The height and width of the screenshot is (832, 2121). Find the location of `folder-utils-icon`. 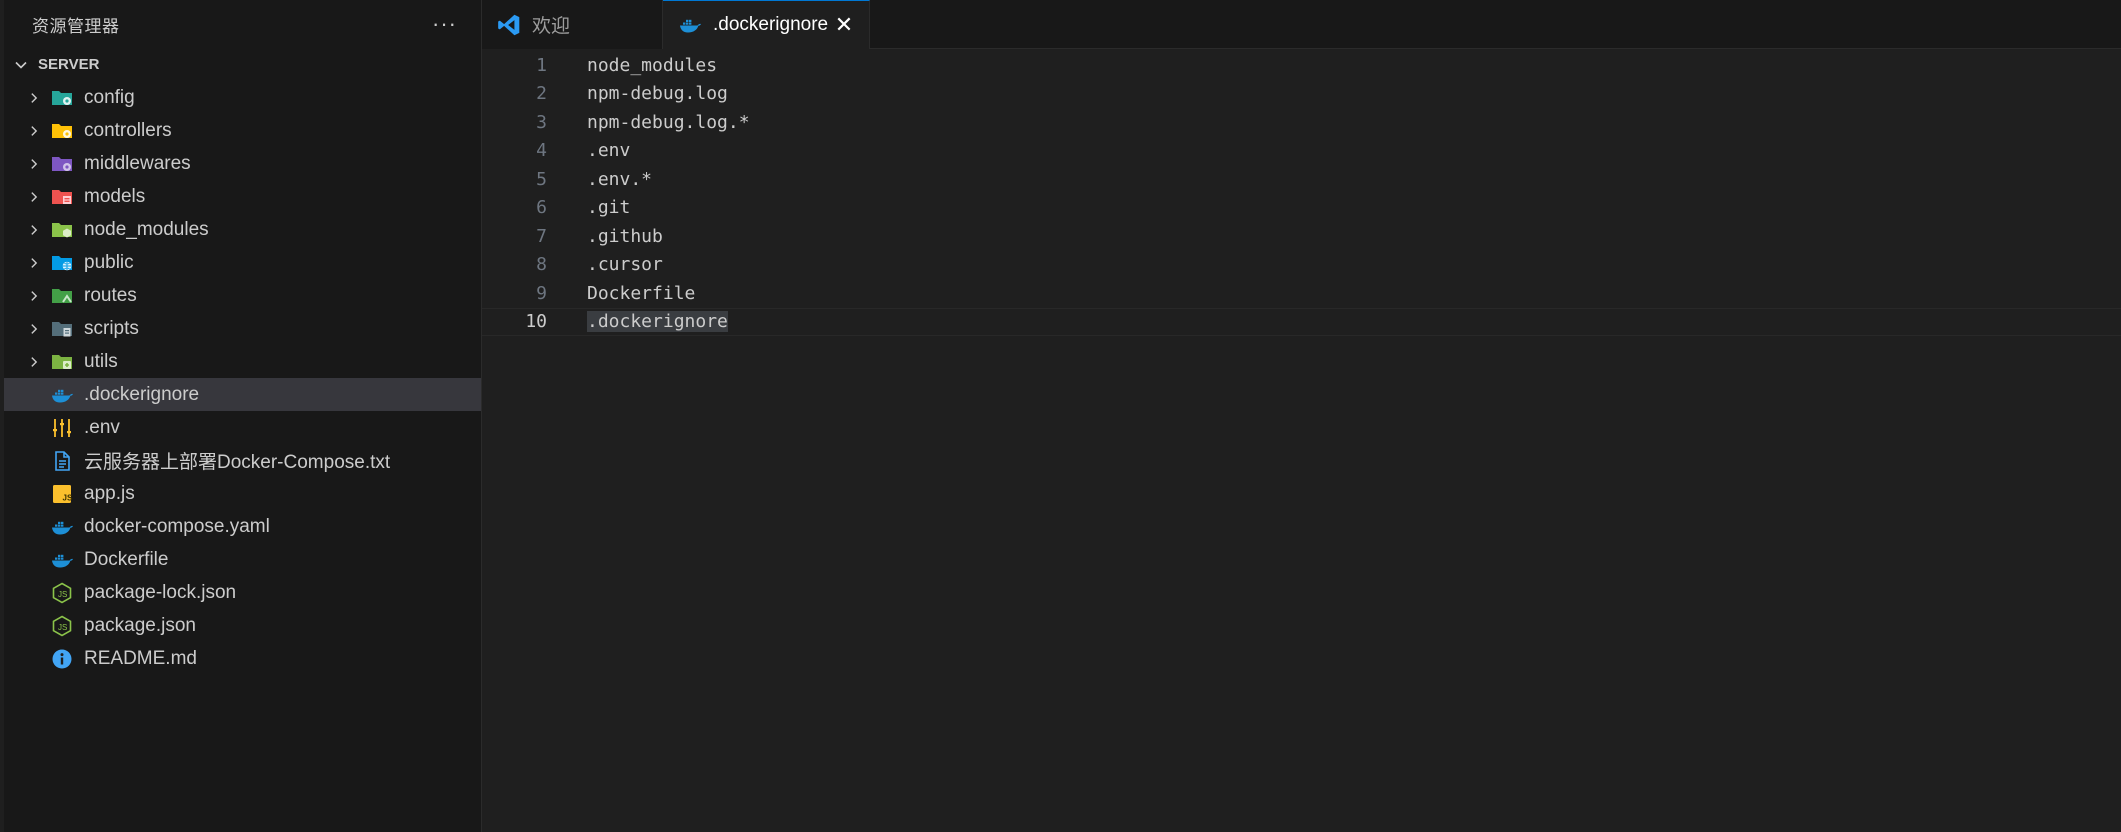

folder-utils-icon is located at coordinates (62, 362).